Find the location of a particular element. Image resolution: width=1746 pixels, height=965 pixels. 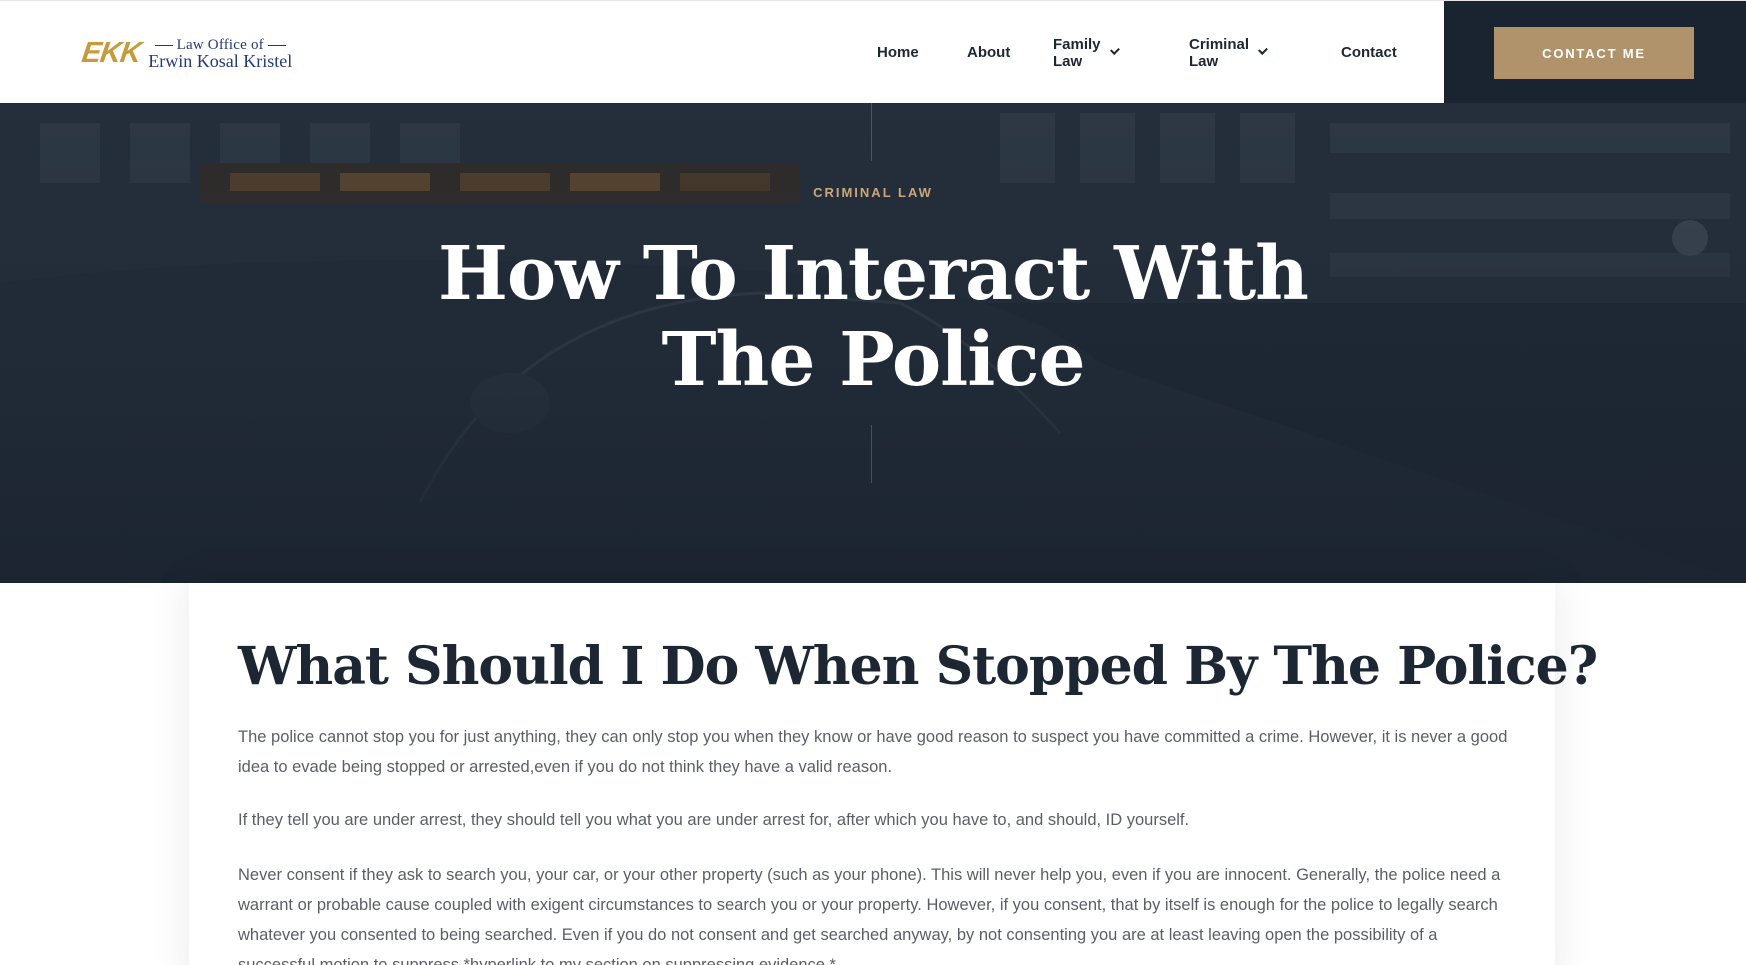

nav-home-label: Home is located at coordinates (898, 52).